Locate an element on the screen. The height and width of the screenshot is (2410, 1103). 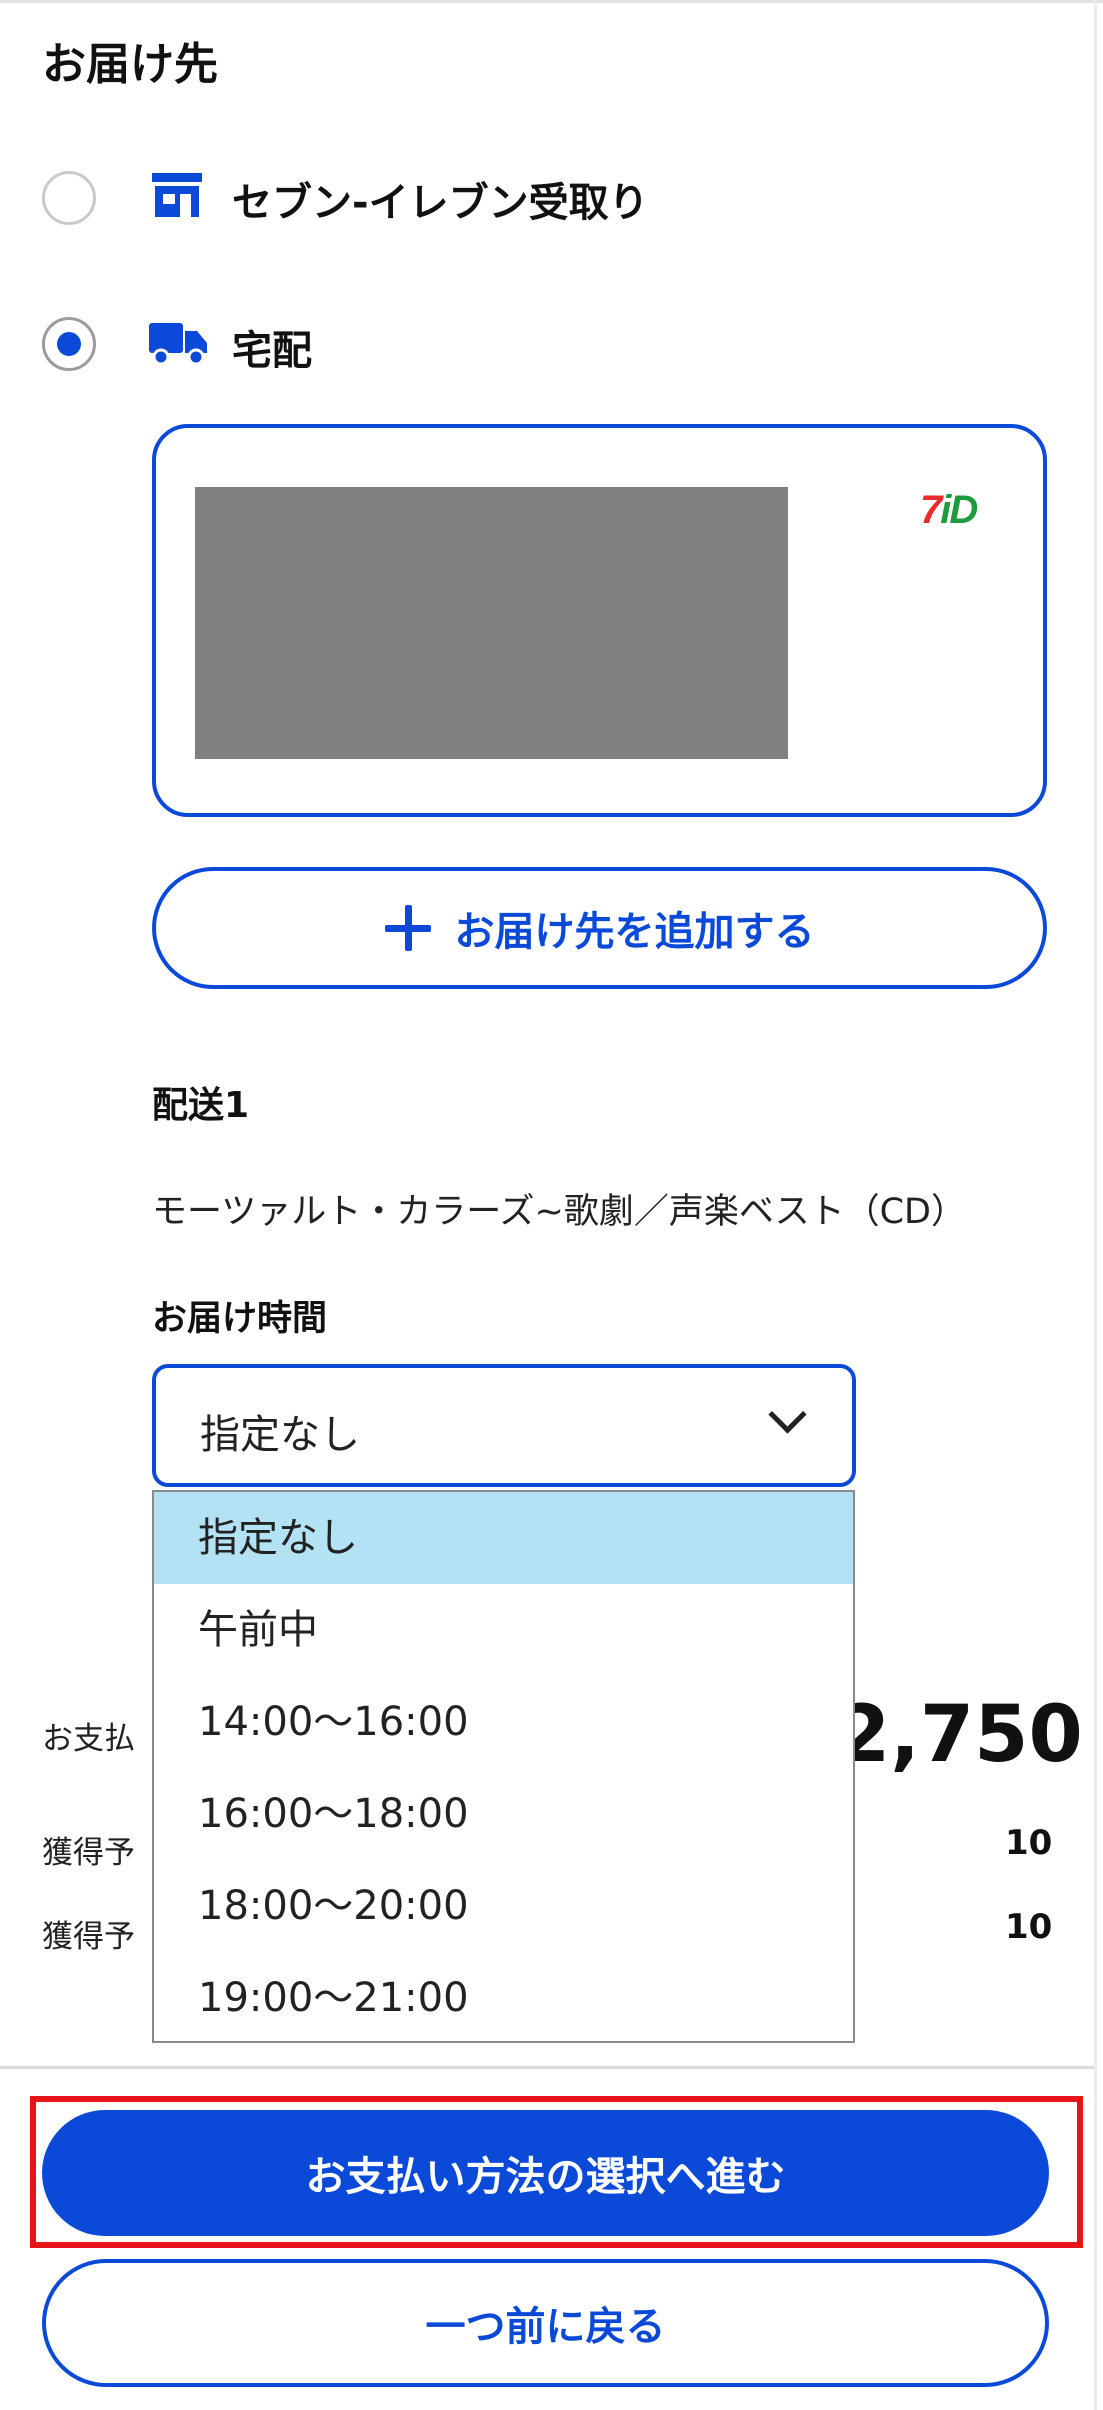
brand-logo: 7iD is located at coordinates (949, 510).